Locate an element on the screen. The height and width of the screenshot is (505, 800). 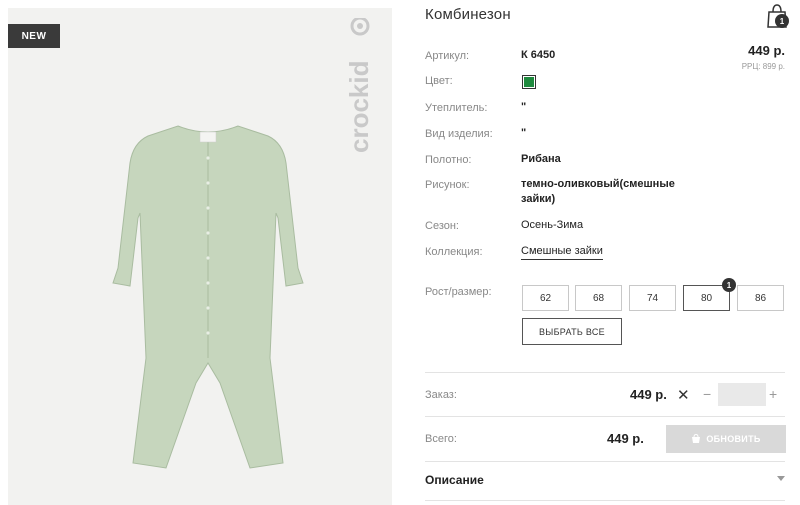
remove-icon: ✕ is located at coordinates (683, 395).